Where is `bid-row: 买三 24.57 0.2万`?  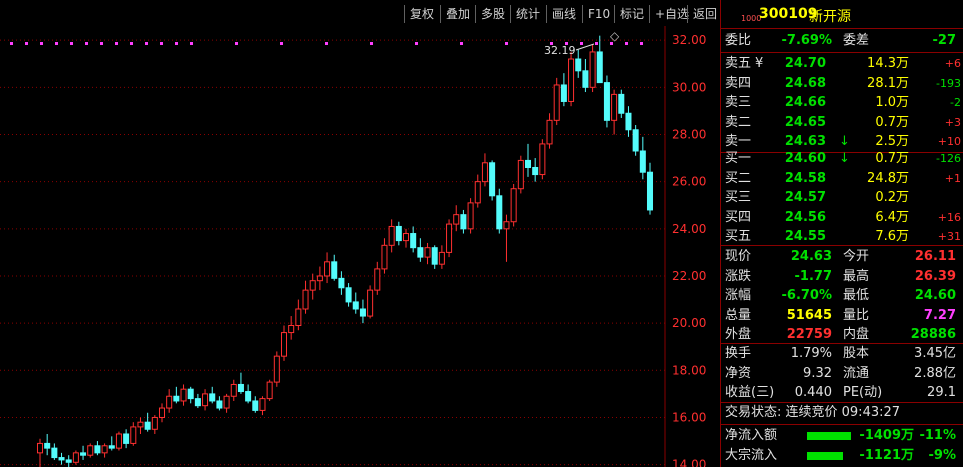
bid-row: 买三 24.57 0.2万 is located at coordinates (842, 198).